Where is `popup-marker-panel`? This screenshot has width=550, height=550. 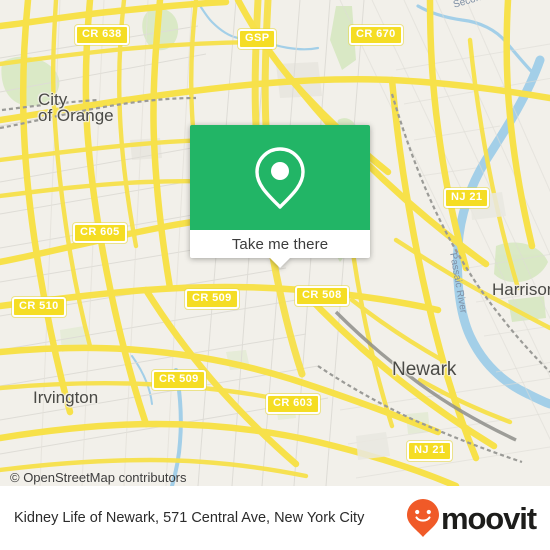 popup-marker-panel is located at coordinates (280, 177).